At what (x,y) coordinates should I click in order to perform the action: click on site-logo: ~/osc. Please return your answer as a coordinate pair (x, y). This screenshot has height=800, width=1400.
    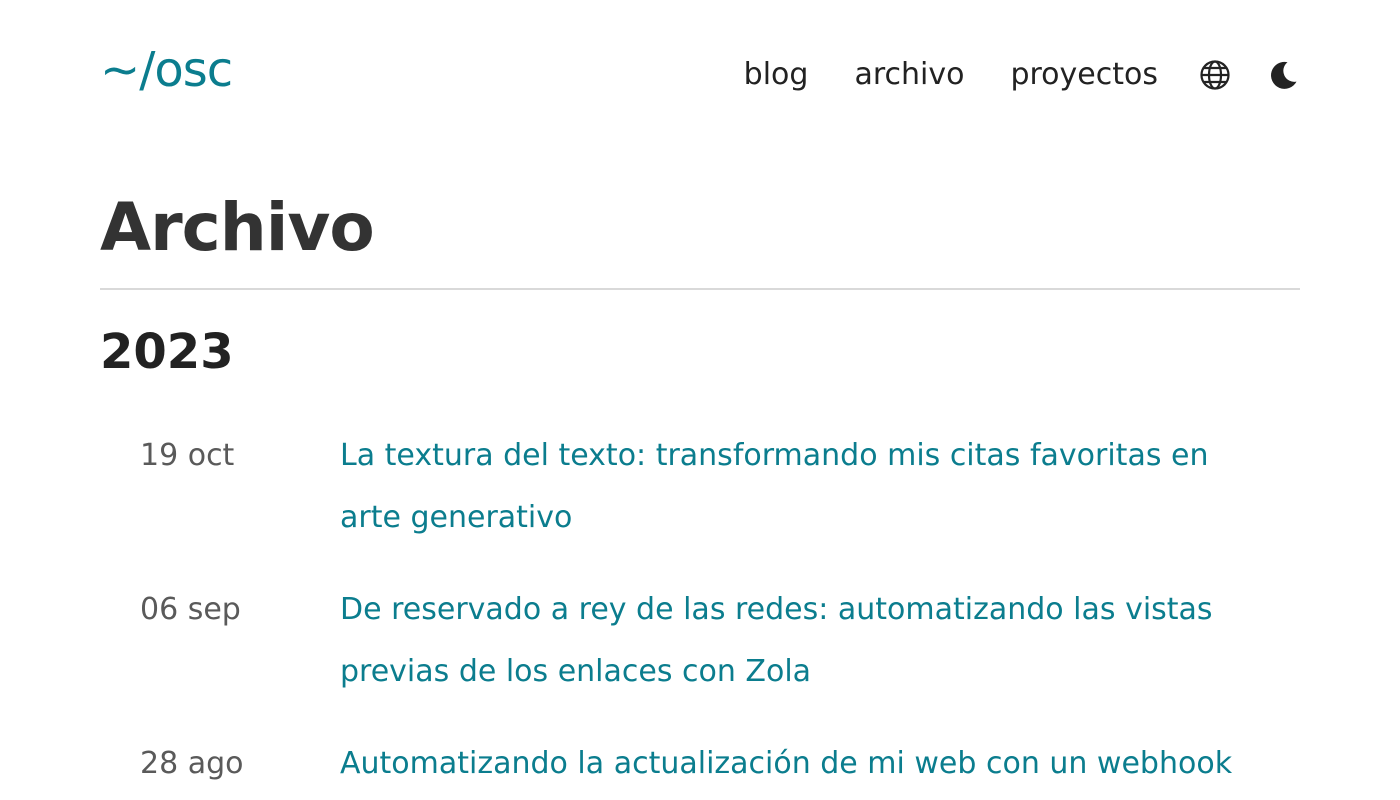
    Looking at the image, I should click on (166, 70).